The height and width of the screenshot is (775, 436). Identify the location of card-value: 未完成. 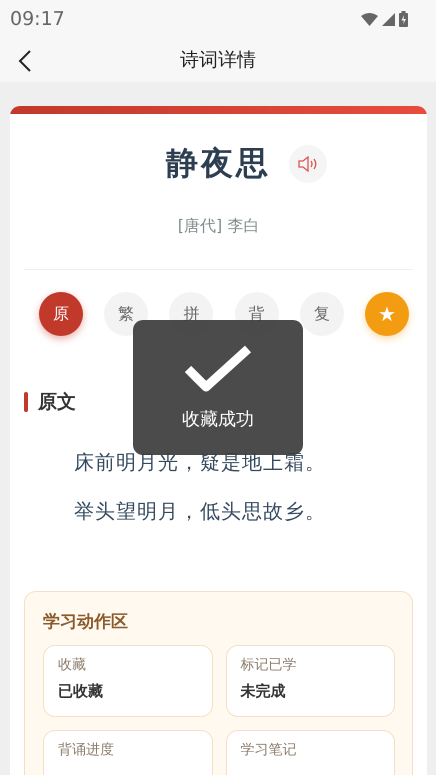
(263, 691).